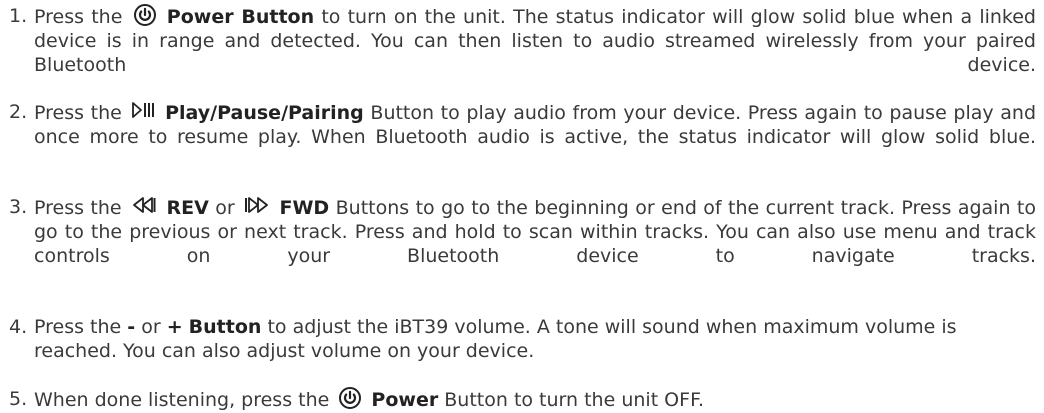 The image size is (1044, 413). I want to click on step-number: 4., so click(18, 327).